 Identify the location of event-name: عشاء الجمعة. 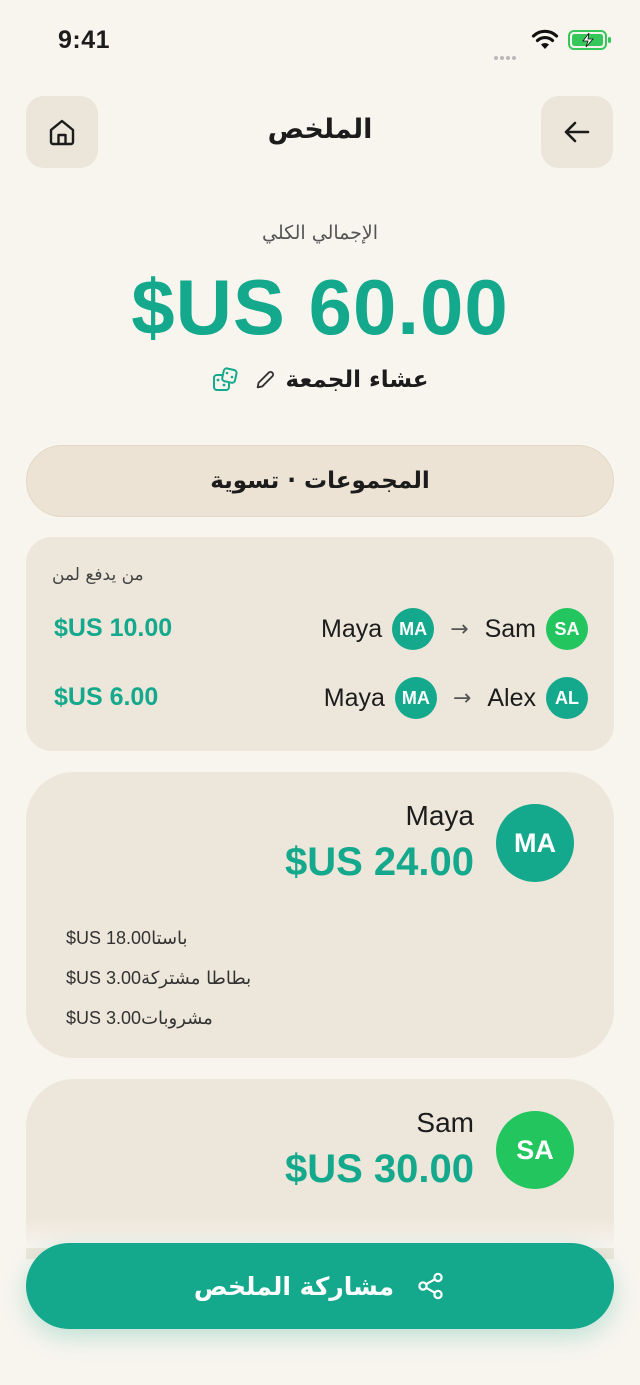
(357, 380).